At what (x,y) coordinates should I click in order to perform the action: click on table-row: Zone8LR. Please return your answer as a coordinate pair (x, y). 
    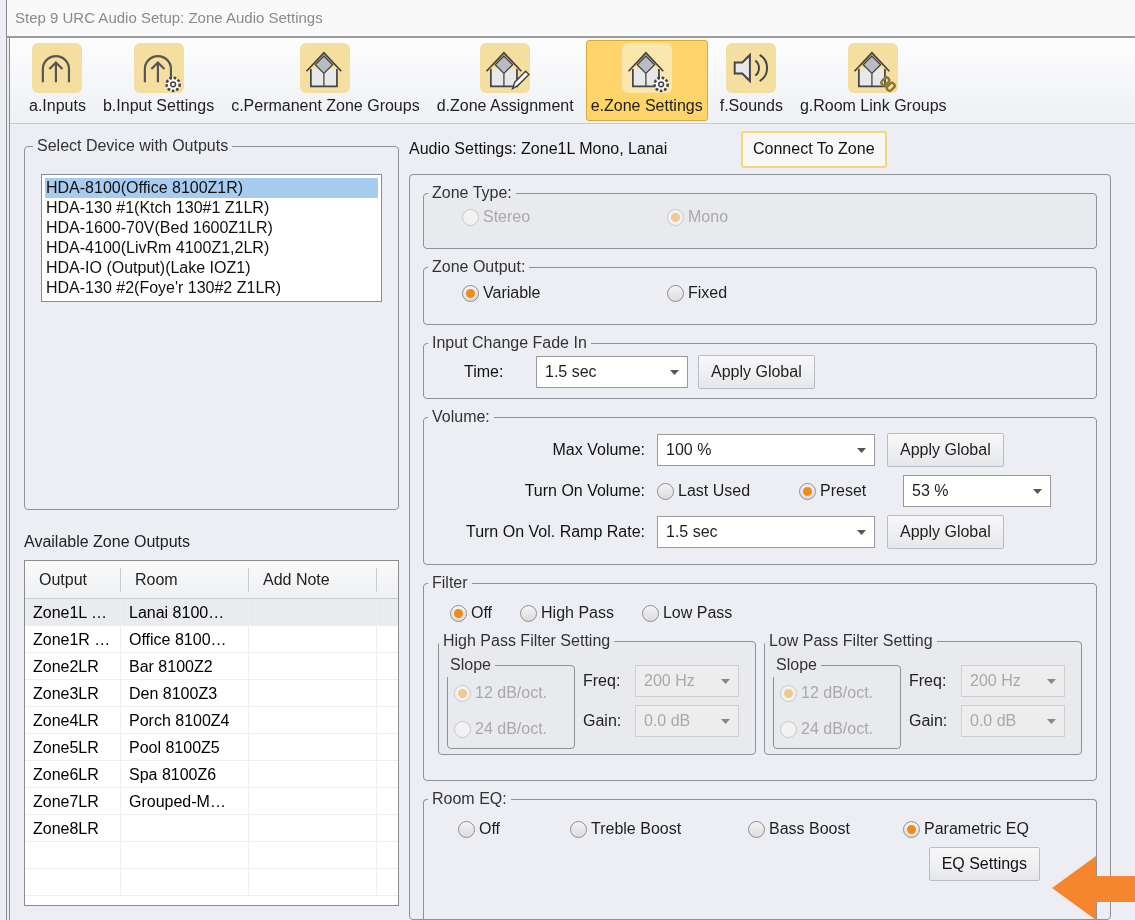
    Looking at the image, I should click on (211, 828).